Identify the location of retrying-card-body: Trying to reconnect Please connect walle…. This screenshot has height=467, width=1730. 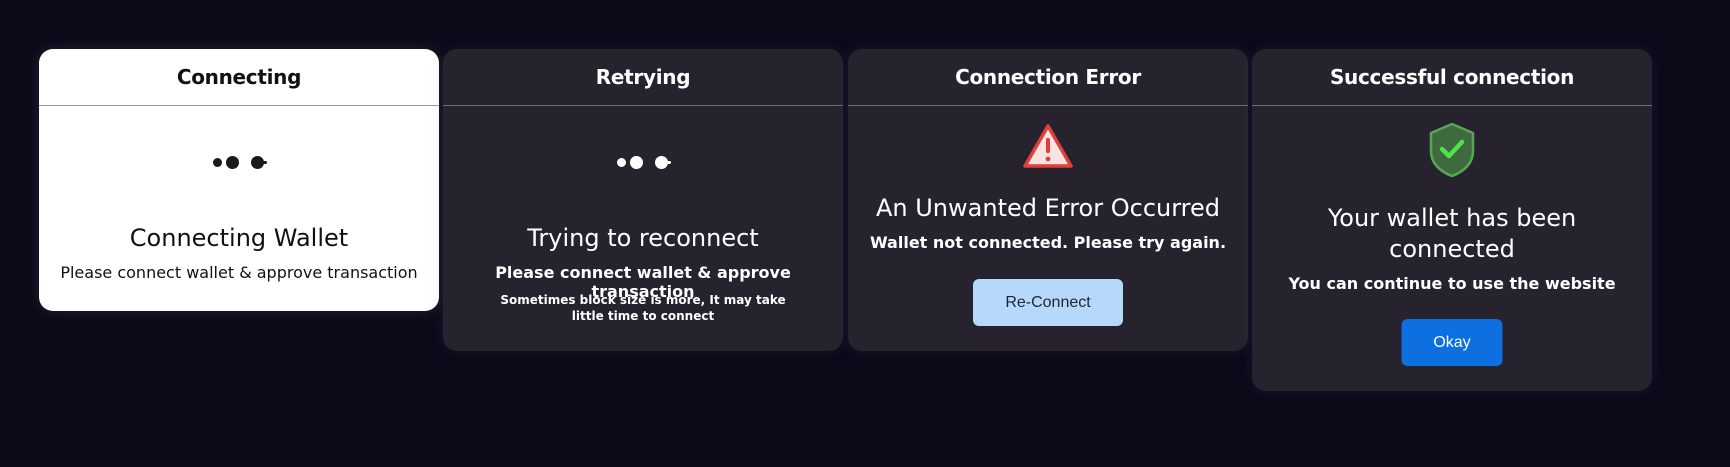
(643, 228).